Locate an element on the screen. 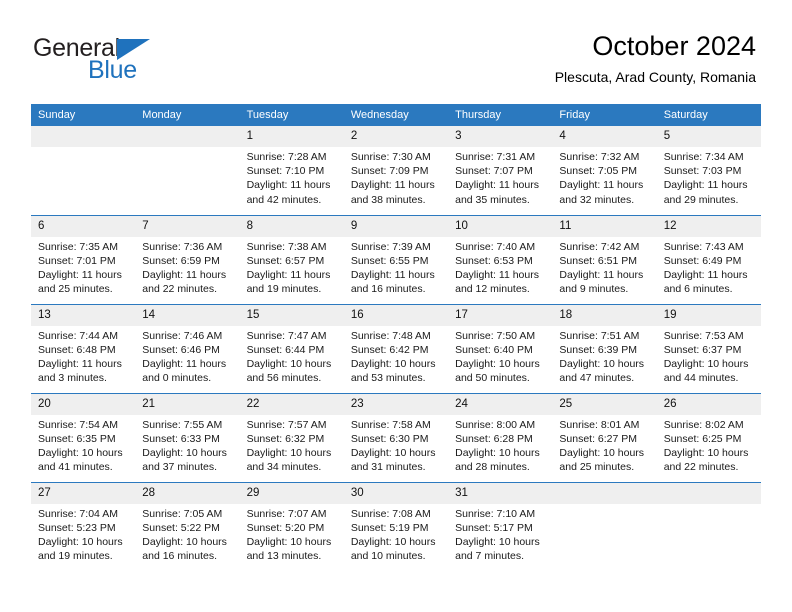 Image resolution: width=792 pixels, height=612 pixels. sunset-text: Sunset: 6:37 PM is located at coordinates (702, 349).